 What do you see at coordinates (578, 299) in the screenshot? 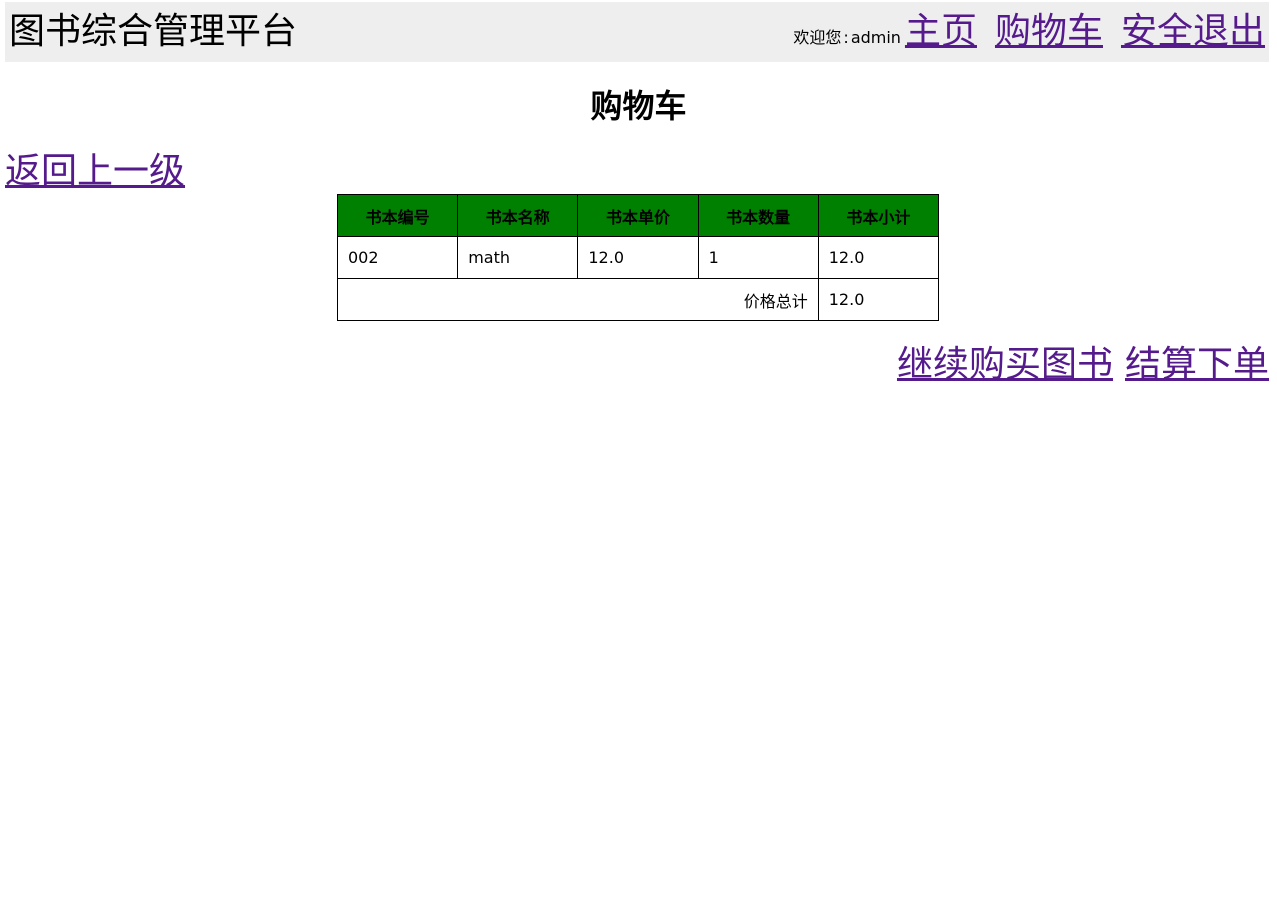
I see `total-label: 价格总计` at bounding box center [578, 299].